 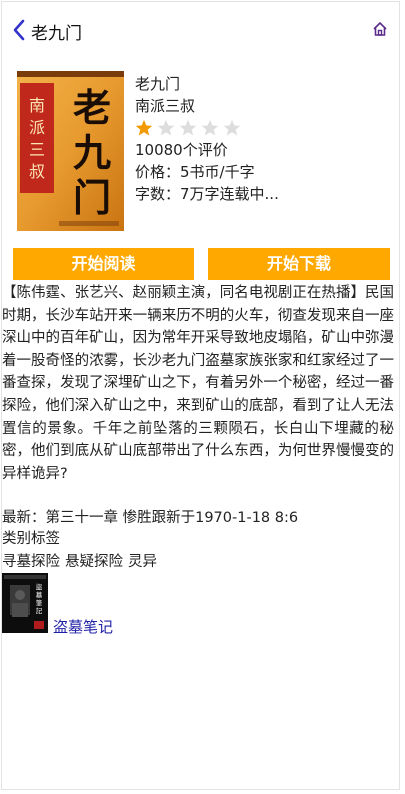 I want to click on review-count: 10080个评价, so click(x=181, y=150).